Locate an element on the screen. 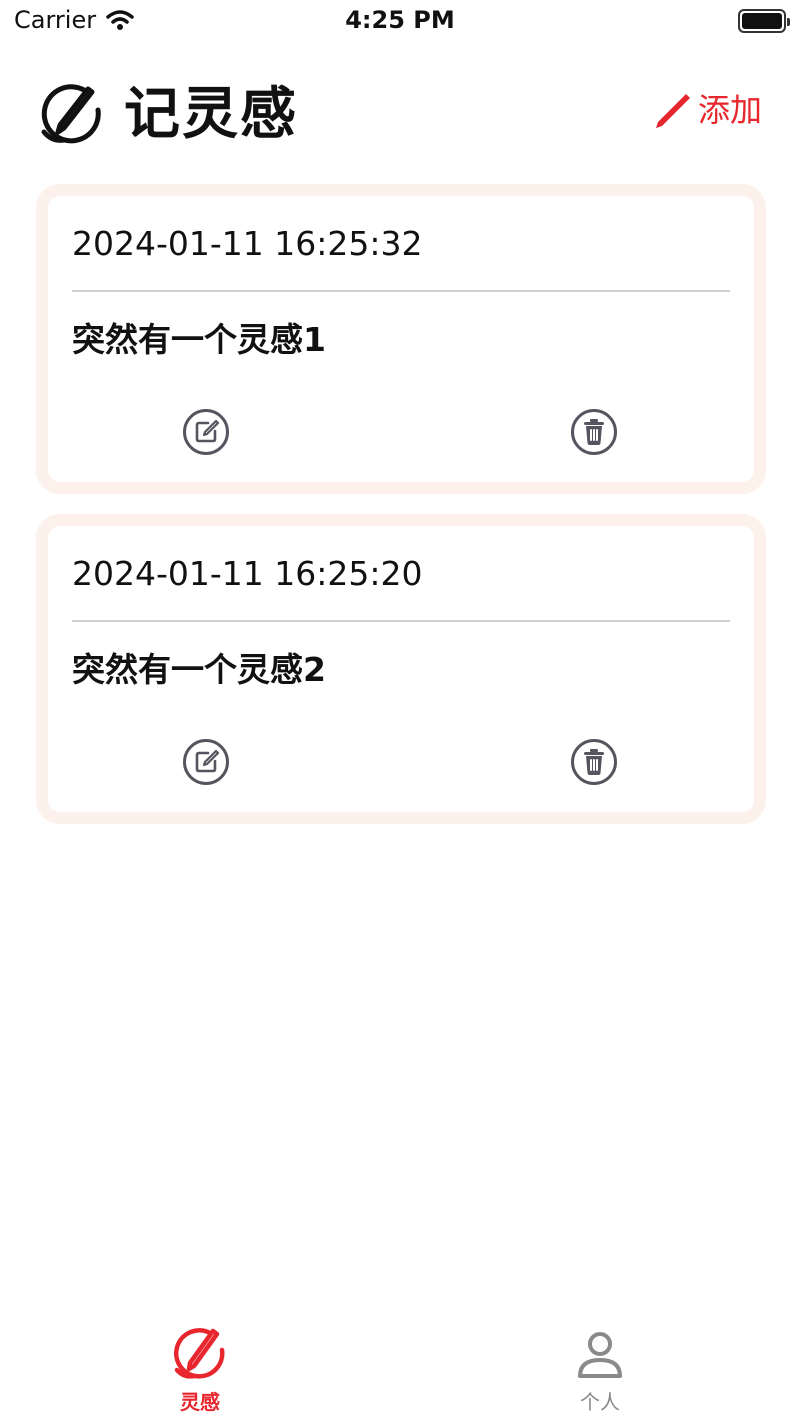 Image resolution: width=800 pixels, height=1422 pixels. tab-inspiration: 灵感 is located at coordinates (200, 1374).